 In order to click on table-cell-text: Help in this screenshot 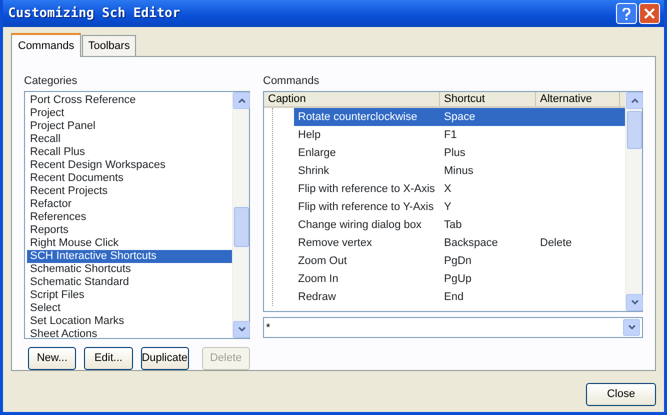, I will do `click(309, 135)`.